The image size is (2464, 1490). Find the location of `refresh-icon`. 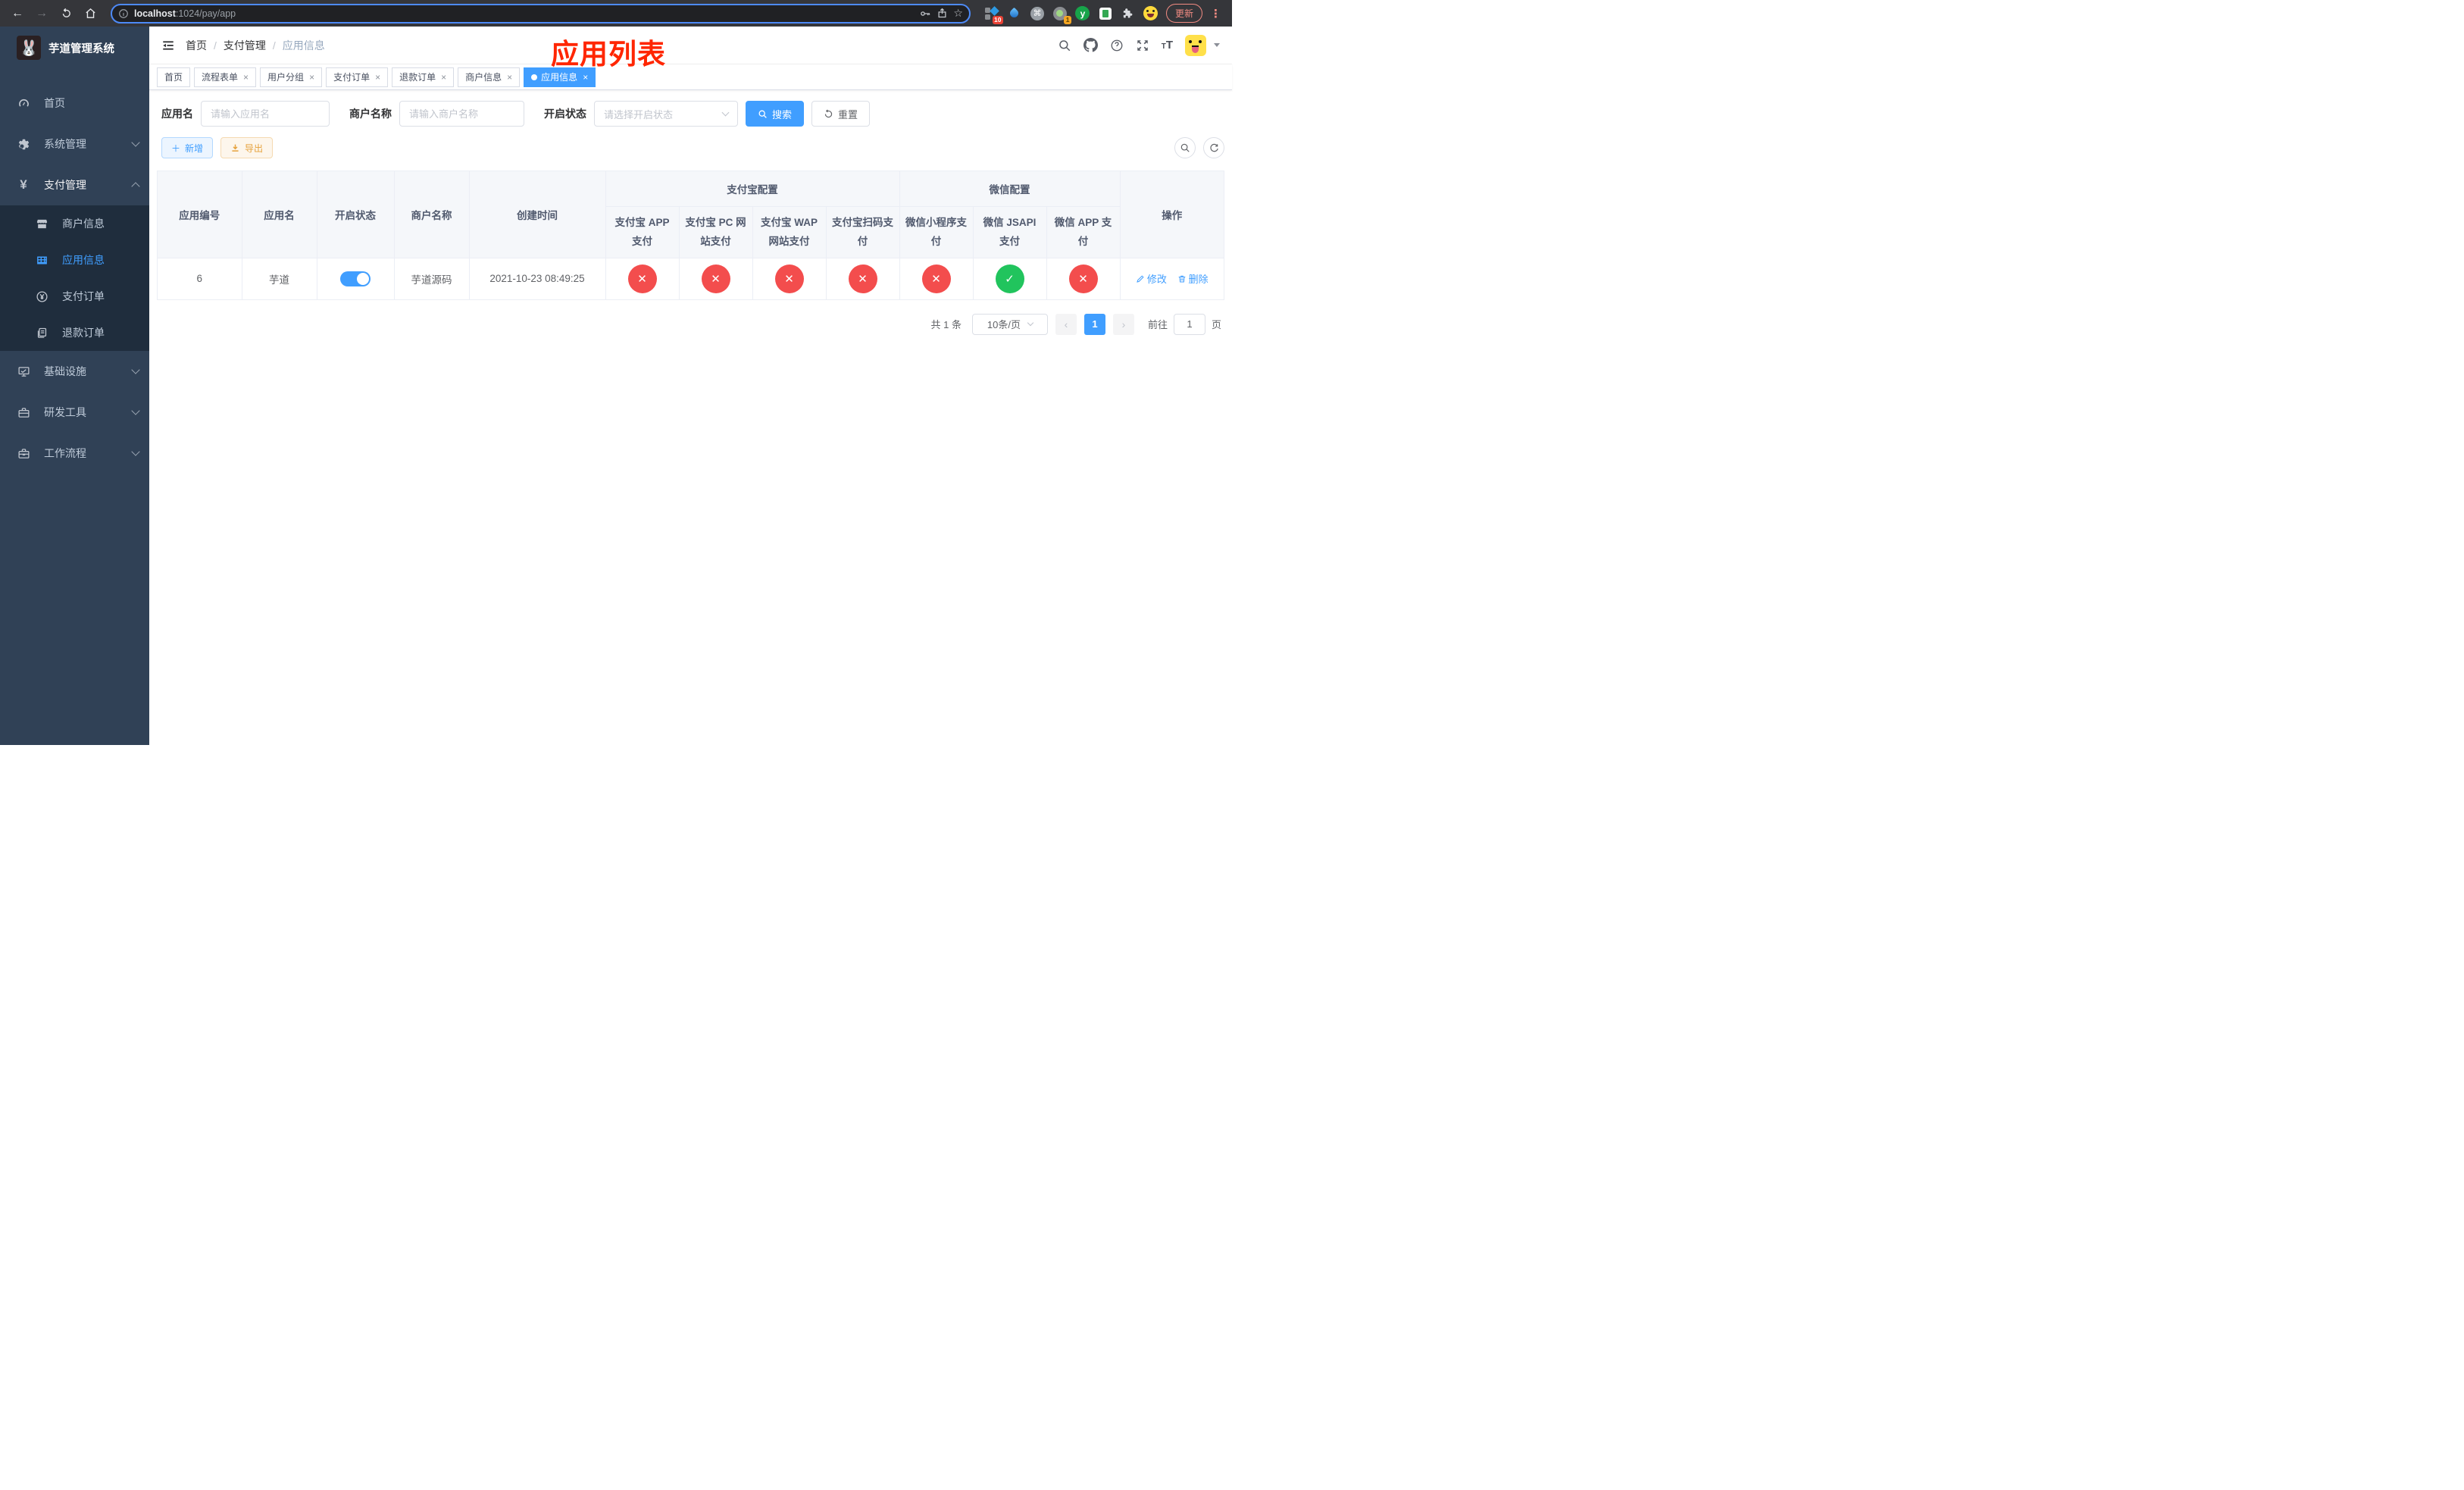

refresh-icon is located at coordinates (1213, 147).